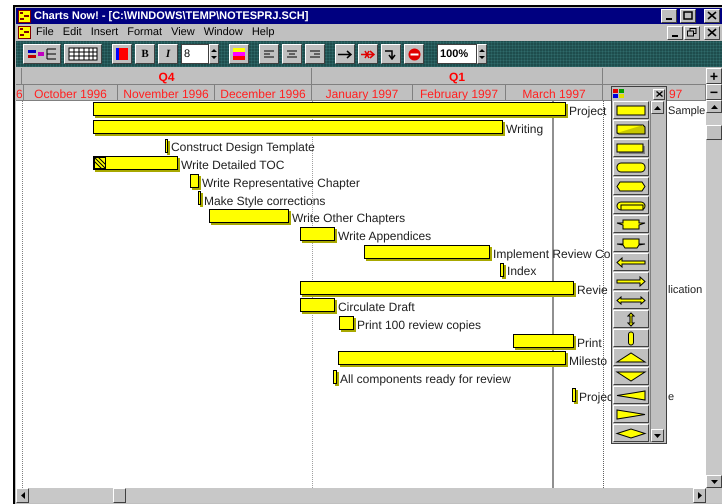 This screenshot has height=504, width=722. Describe the element at coordinates (714, 76) in the screenshot. I see `zoom-in-button: +` at that location.